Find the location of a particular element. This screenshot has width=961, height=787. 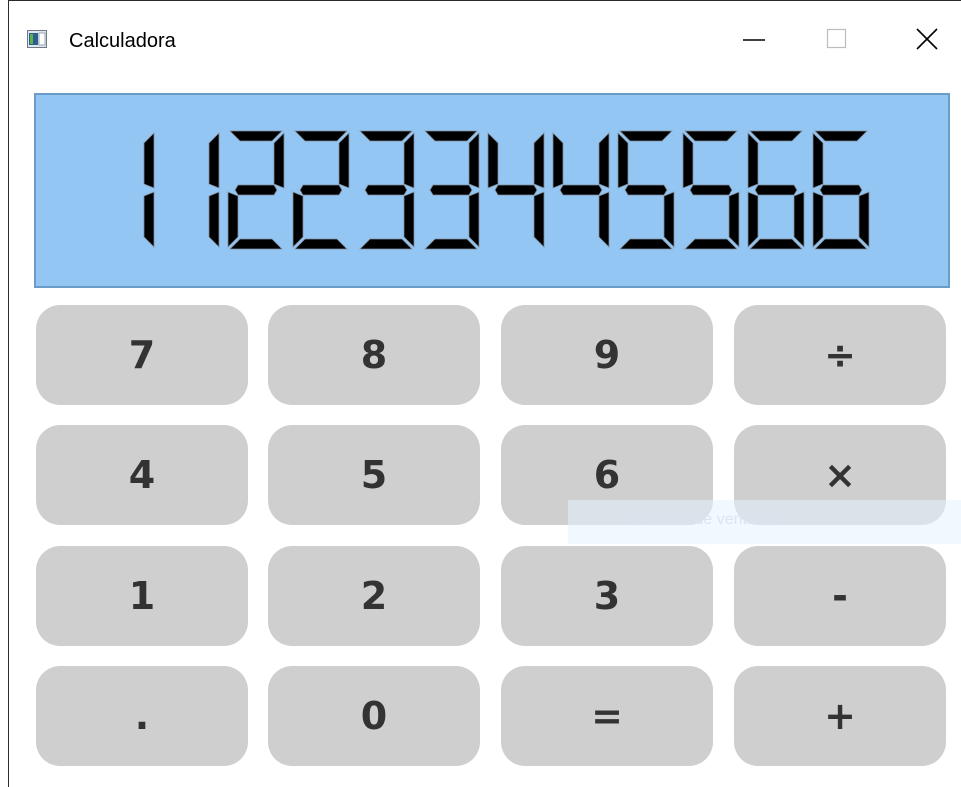

close-icon is located at coordinates (927, 39).